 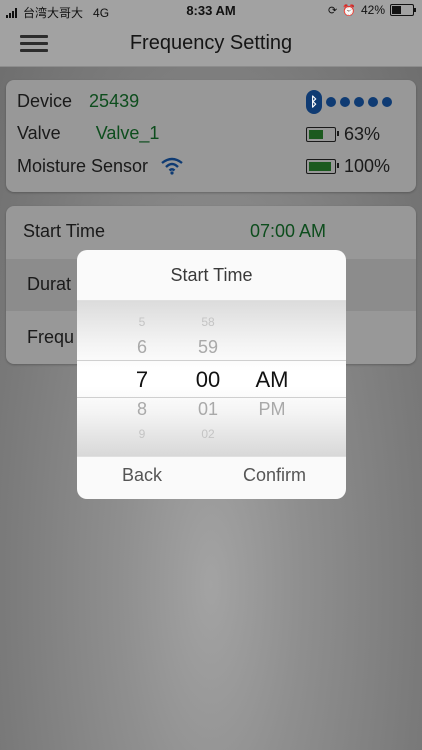 I want to click on minute-option: 59, so click(x=208, y=347).